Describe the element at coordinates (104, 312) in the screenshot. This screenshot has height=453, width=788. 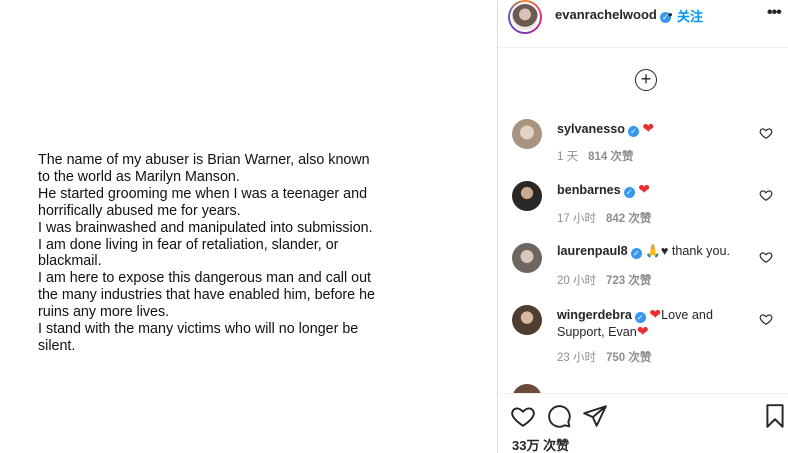
I see `post-text-line: ruins any more lives.` at that location.